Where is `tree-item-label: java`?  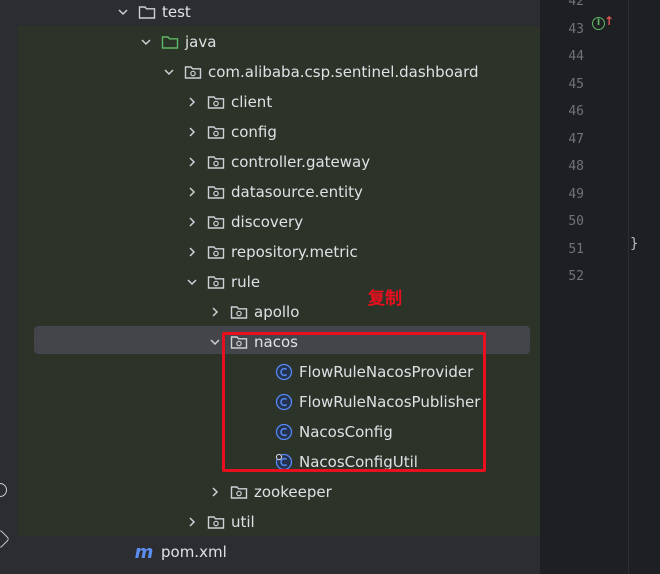
tree-item-label: java is located at coordinates (201, 42).